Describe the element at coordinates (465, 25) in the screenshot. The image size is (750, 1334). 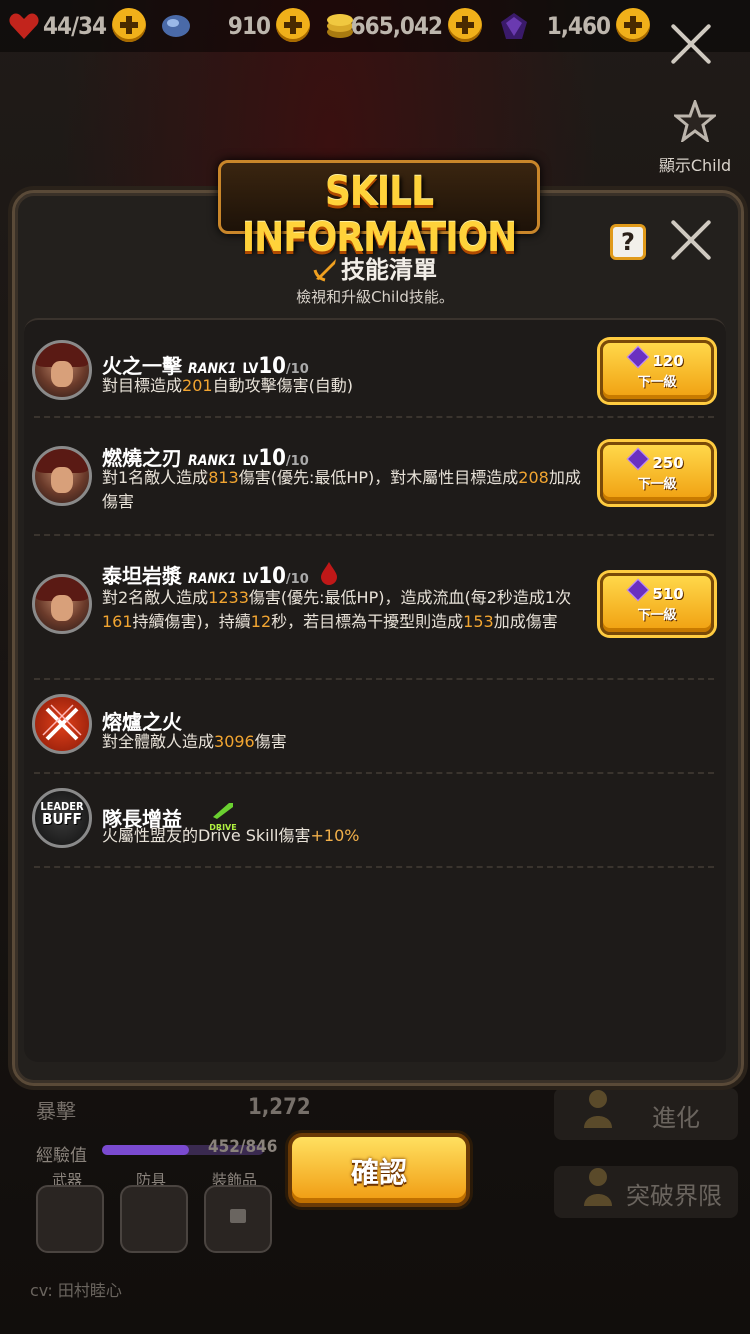
I see `add-gold-button` at that location.